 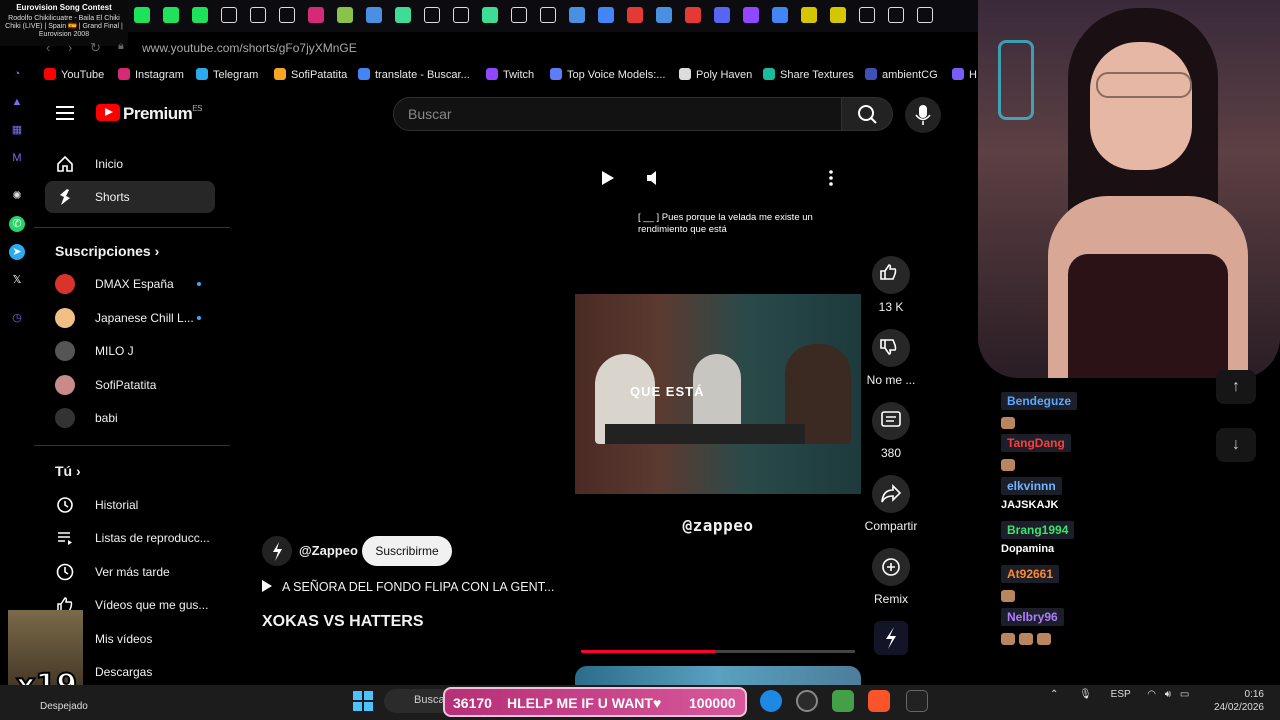 I want to click on whatsapp-icon: ✆, so click(x=17, y=224).